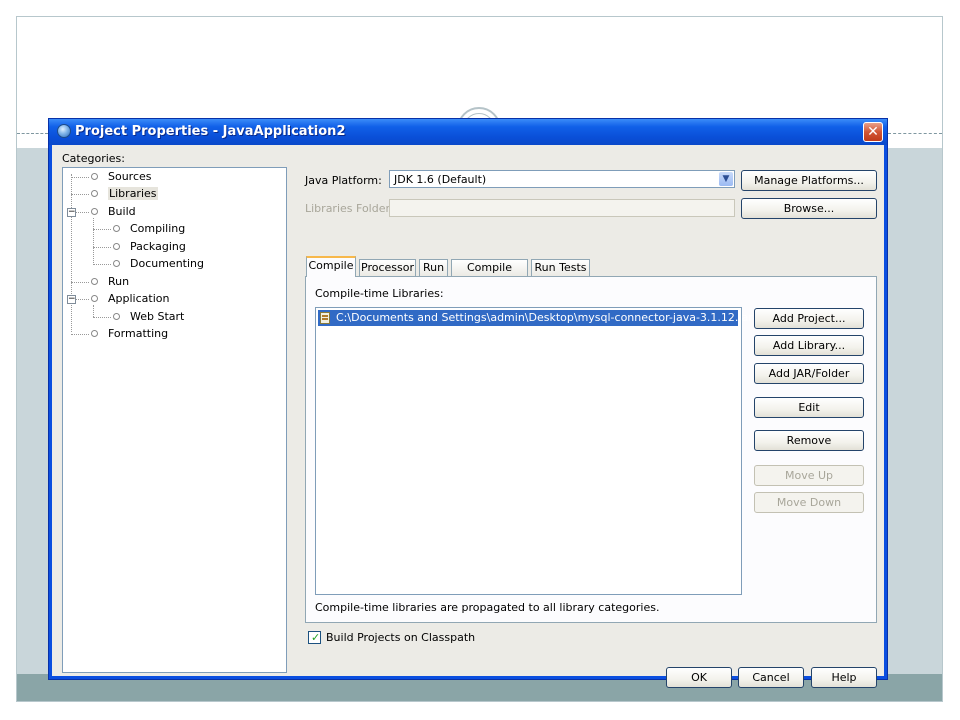 This screenshot has width=960, height=720. Describe the element at coordinates (809, 440) in the screenshot. I see `remove-button: Remove` at that location.